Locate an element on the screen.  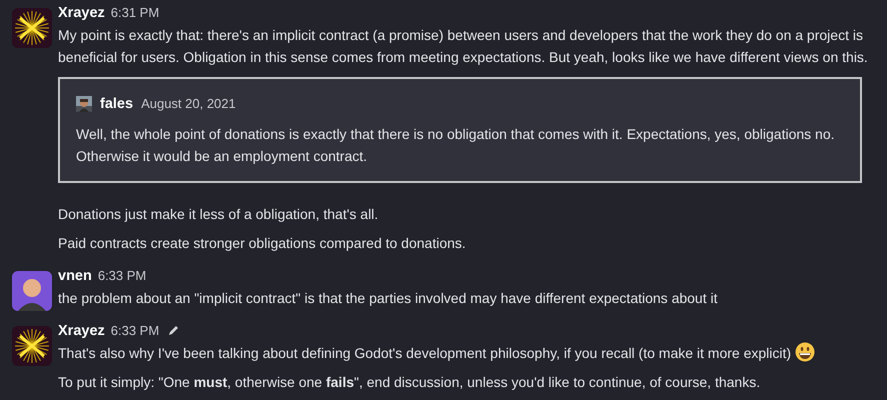
author-name: vnen is located at coordinates (75, 276).